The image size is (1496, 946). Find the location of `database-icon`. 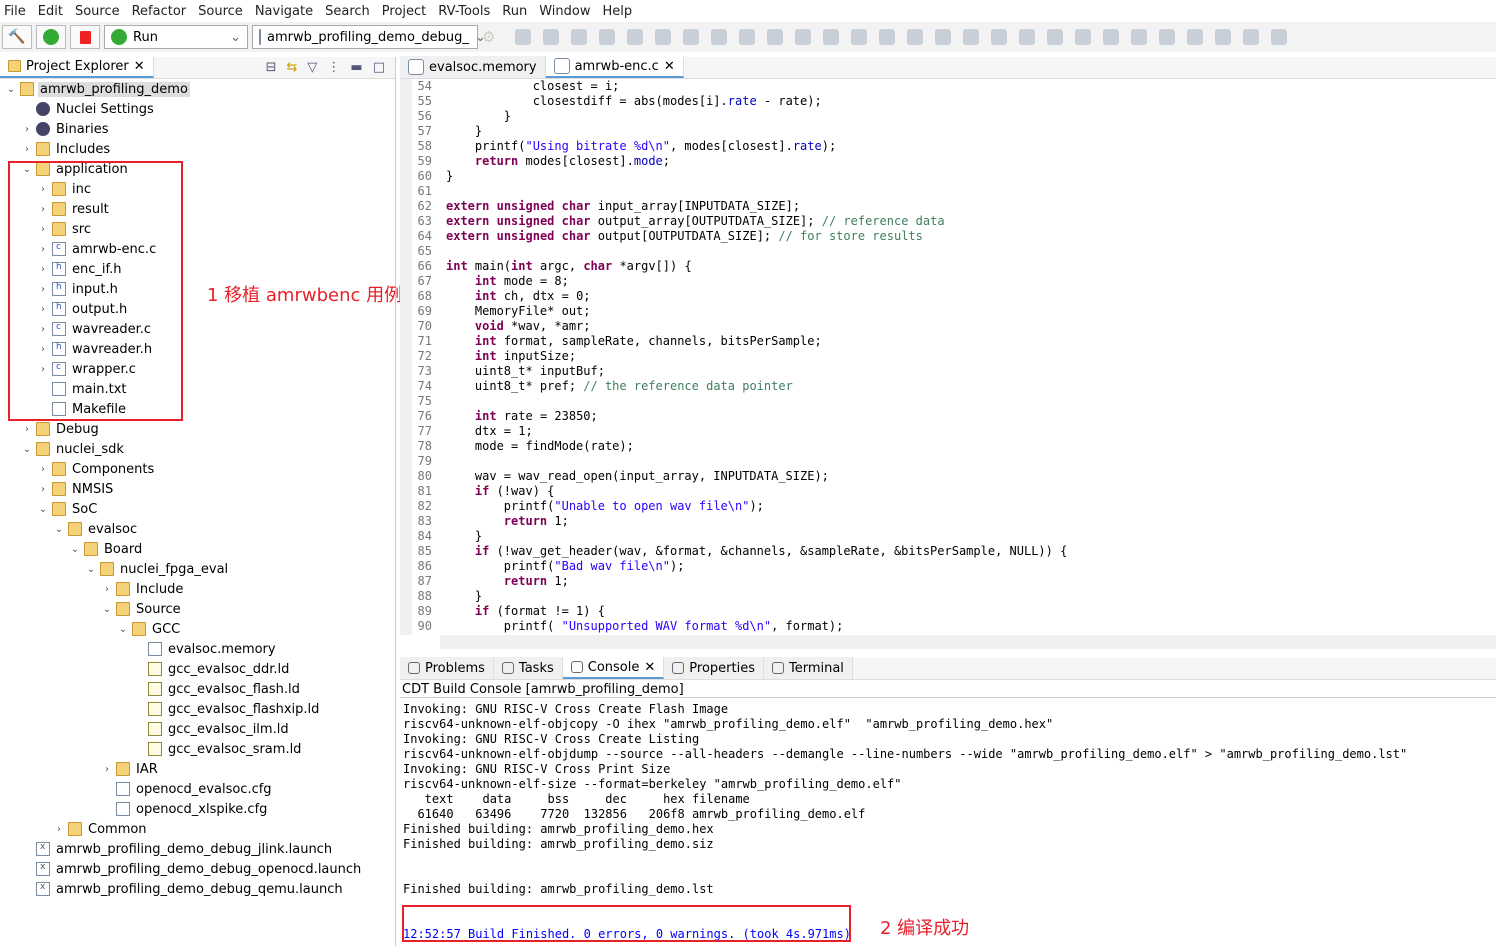

database-icon is located at coordinates (747, 37).